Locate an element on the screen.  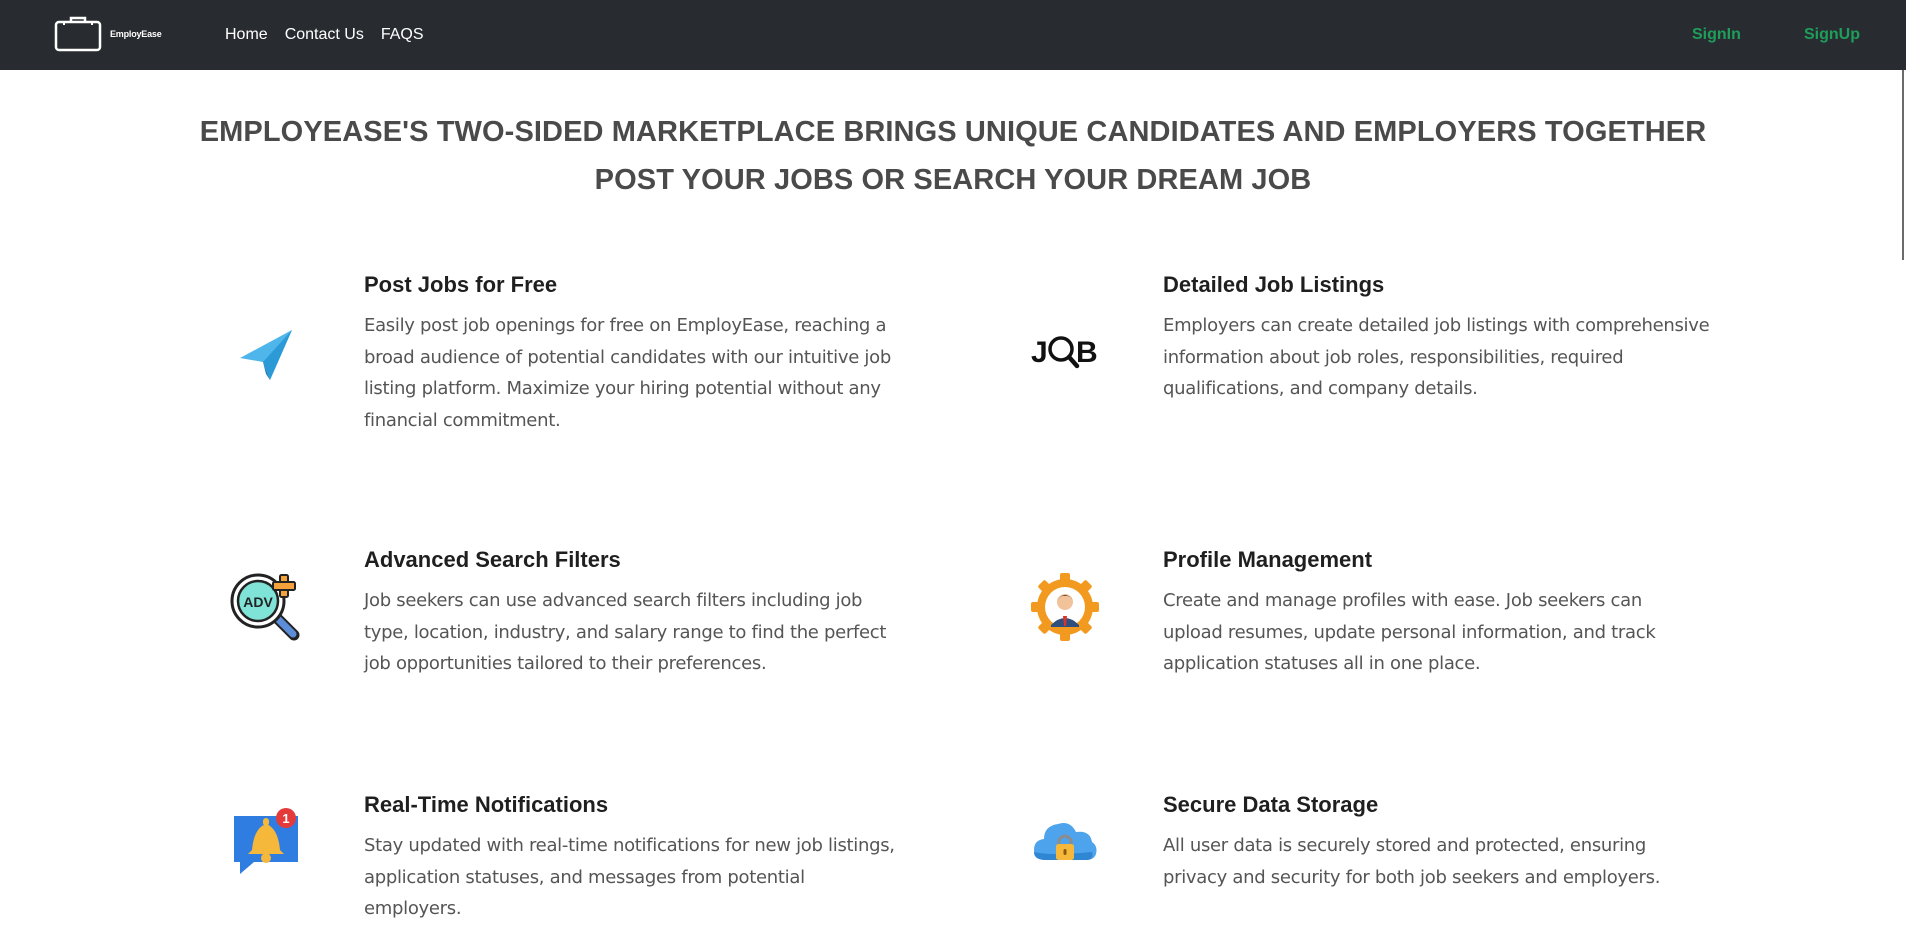
nav-link-home: Home is located at coordinates (246, 35).